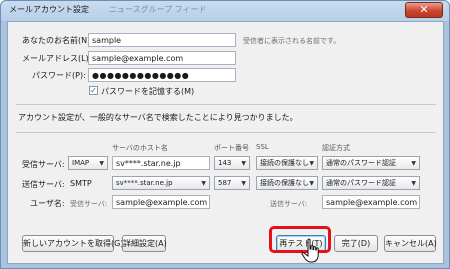 This screenshot has width=450, height=269. What do you see at coordinates (225, 183) in the screenshot?
I see `outgoing-port-value: 587` at bounding box center [225, 183].